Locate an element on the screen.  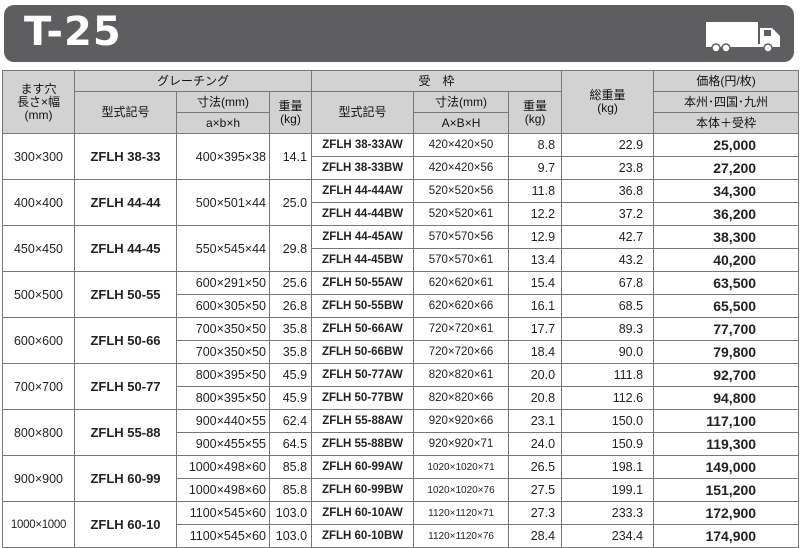
grating-weight-cell: 45.9 is located at coordinates (290, 398).